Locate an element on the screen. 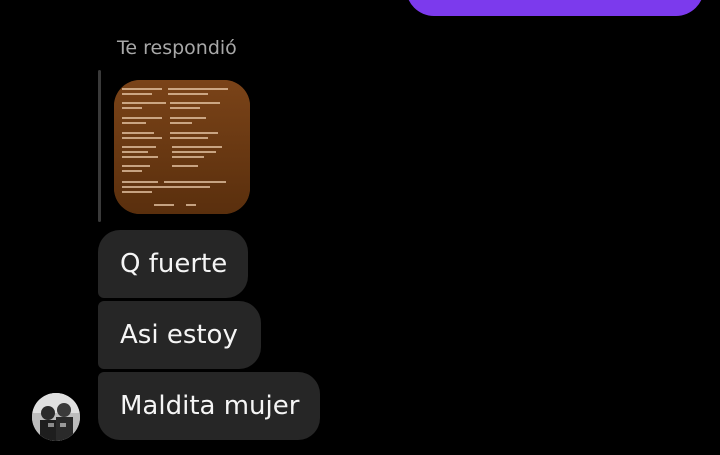 This screenshot has width=720, height=455. avatar-photo-icon is located at coordinates (56, 417).